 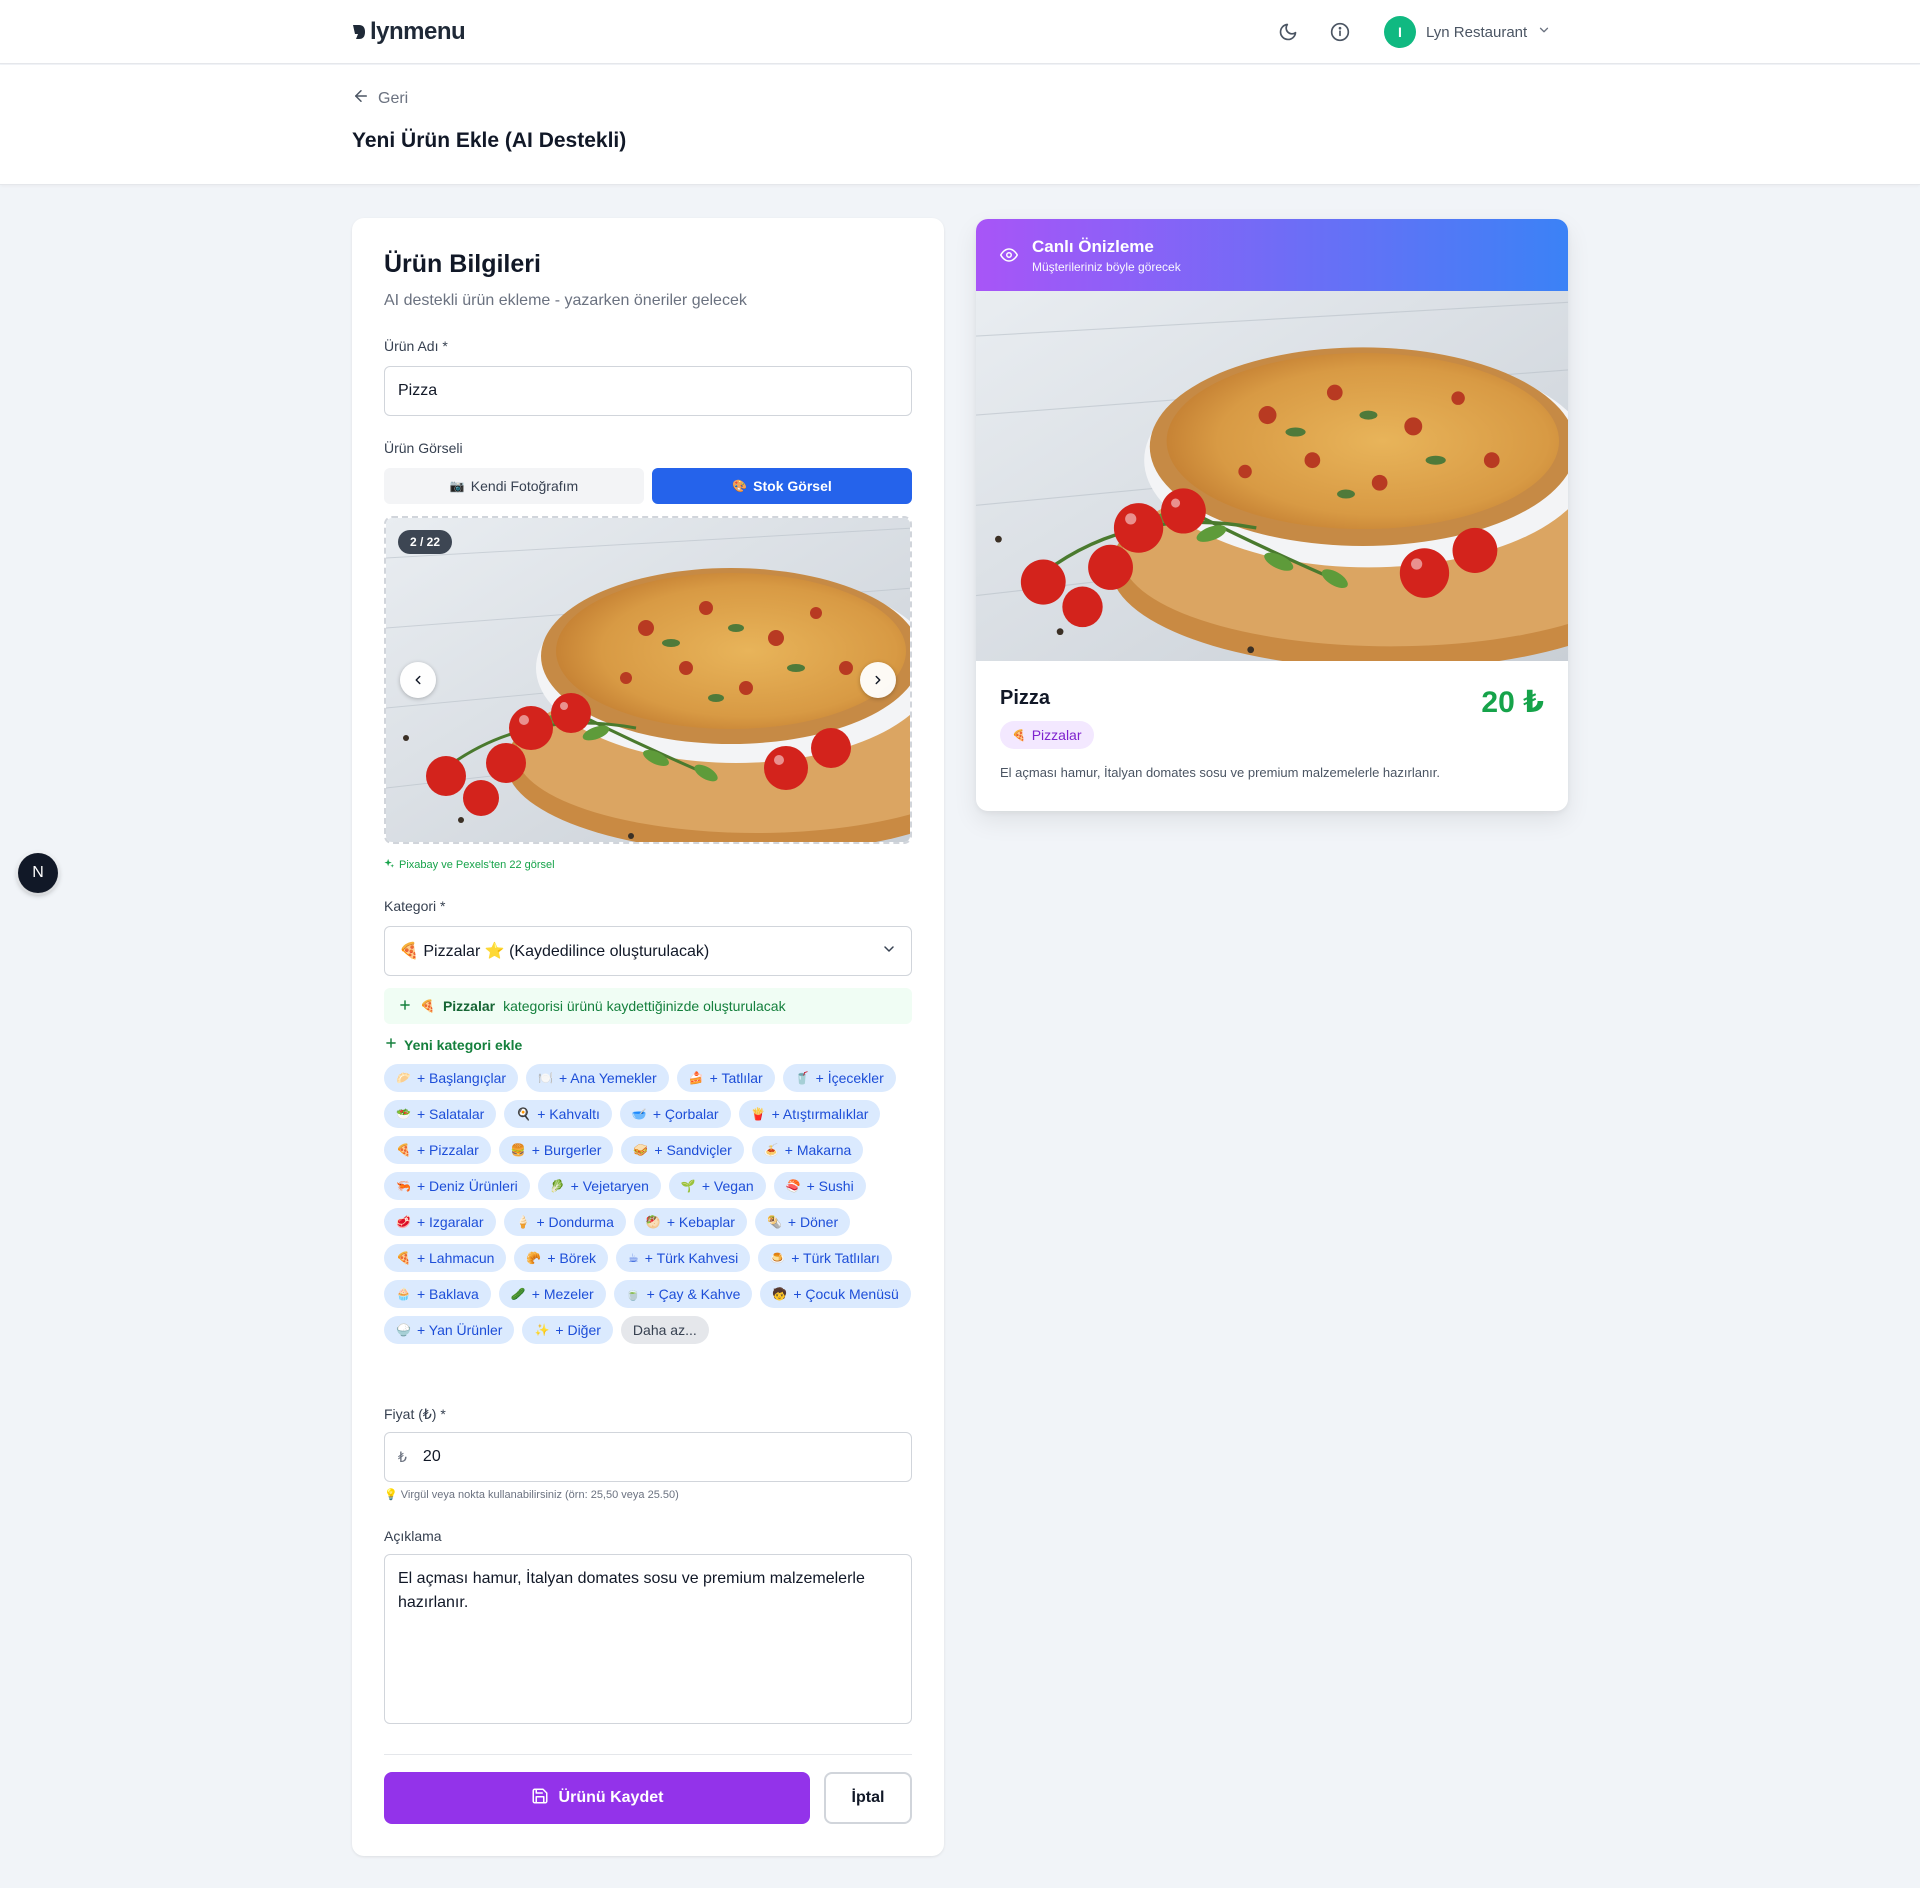 I want to click on dark-mode-moon-icon, so click(x=1288, y=32).